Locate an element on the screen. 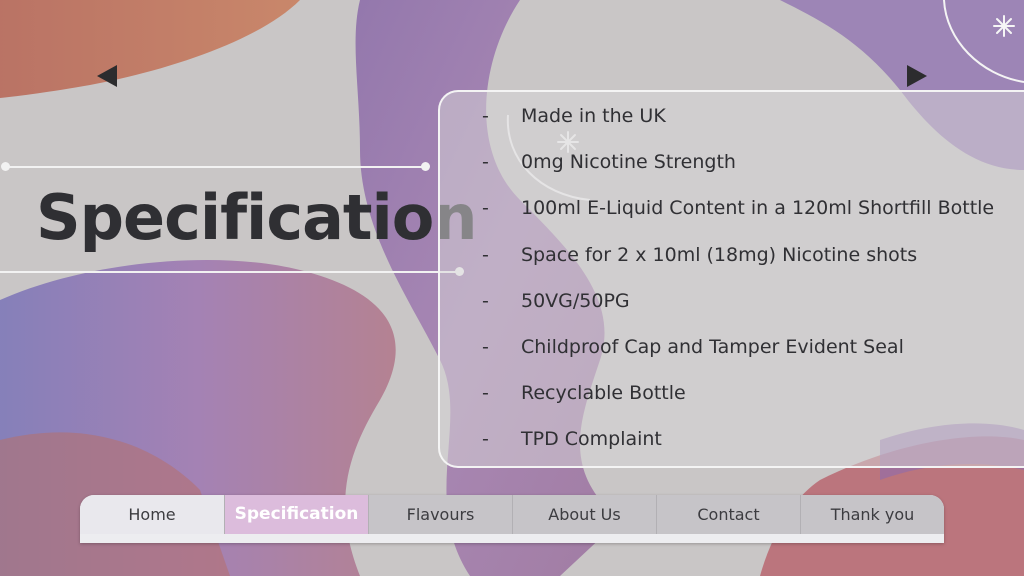 This screenshot has height=576, width=1024. triangle-left-icon is located at coordinates (107, 76).